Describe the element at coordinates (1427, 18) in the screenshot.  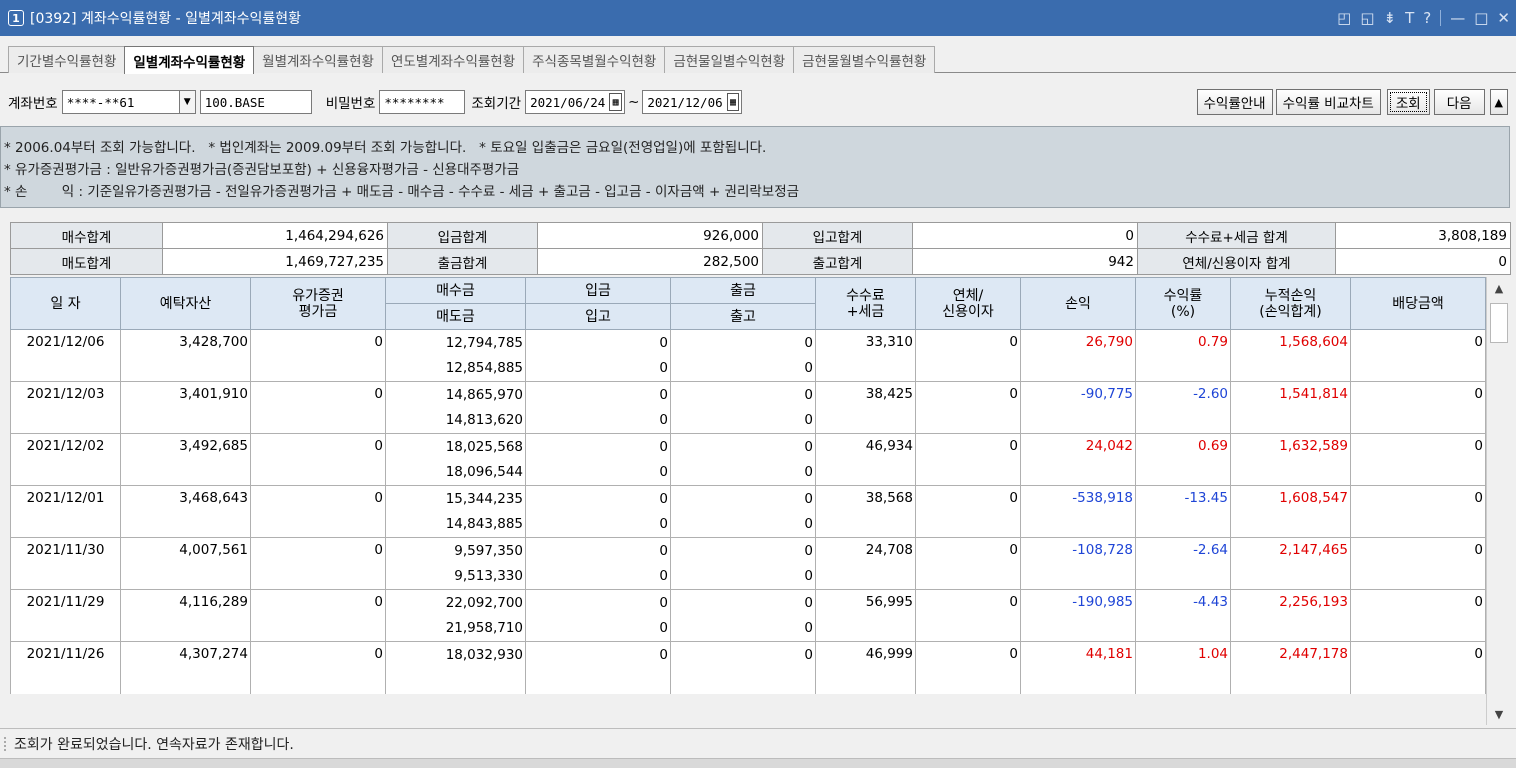
I see `help-icon: ?` at that location.